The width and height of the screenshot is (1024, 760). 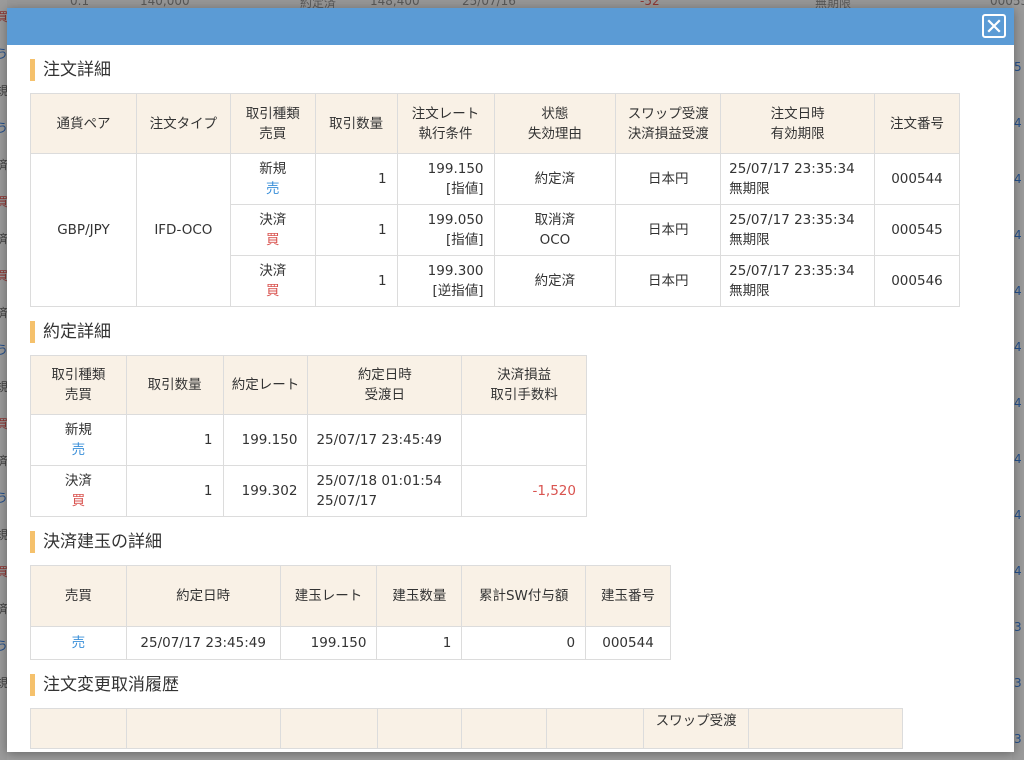 I want to click on position-detail-title: 決済建玉の詳細, so click(x=522, y=542).